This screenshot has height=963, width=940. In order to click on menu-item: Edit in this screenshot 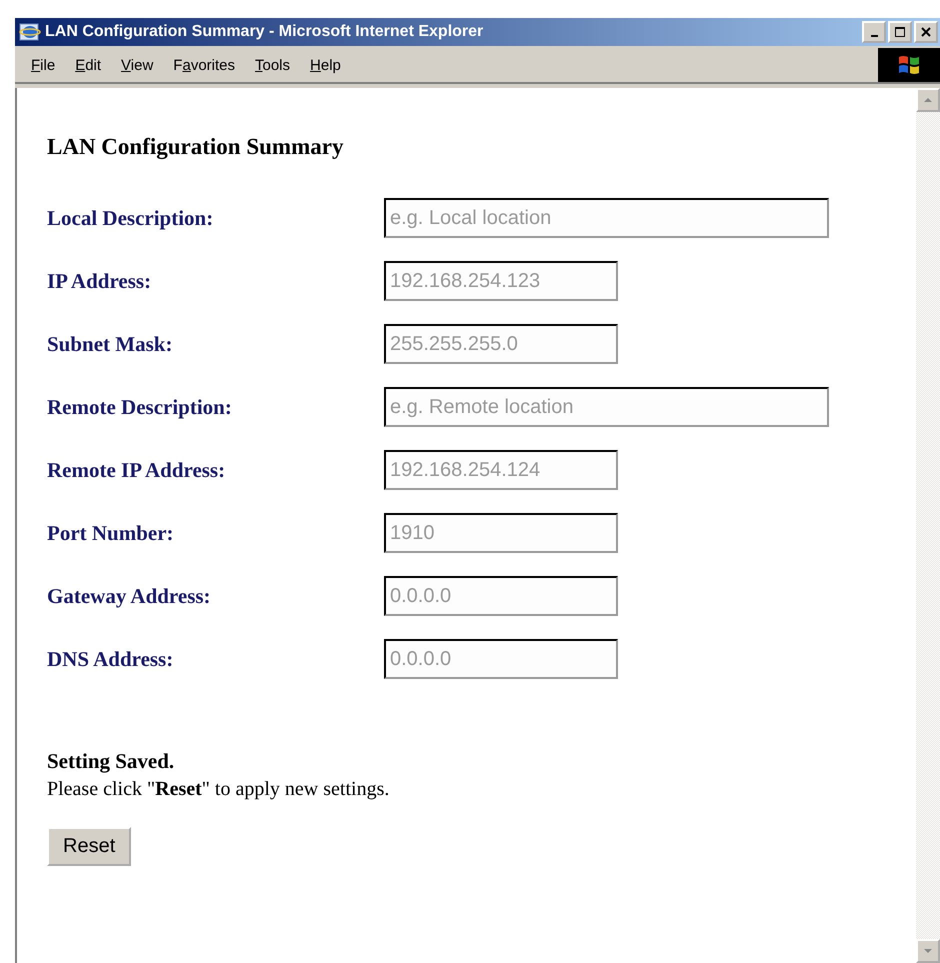, I will do `click(88, 65)`.